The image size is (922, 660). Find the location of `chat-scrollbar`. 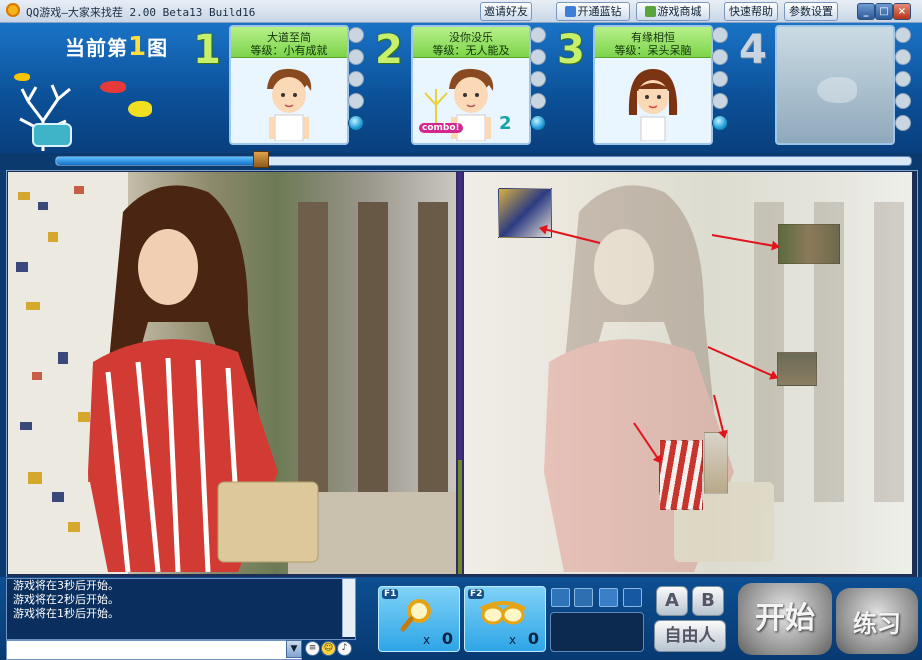

chat-scrollbar is located at coordinates (348, 608).